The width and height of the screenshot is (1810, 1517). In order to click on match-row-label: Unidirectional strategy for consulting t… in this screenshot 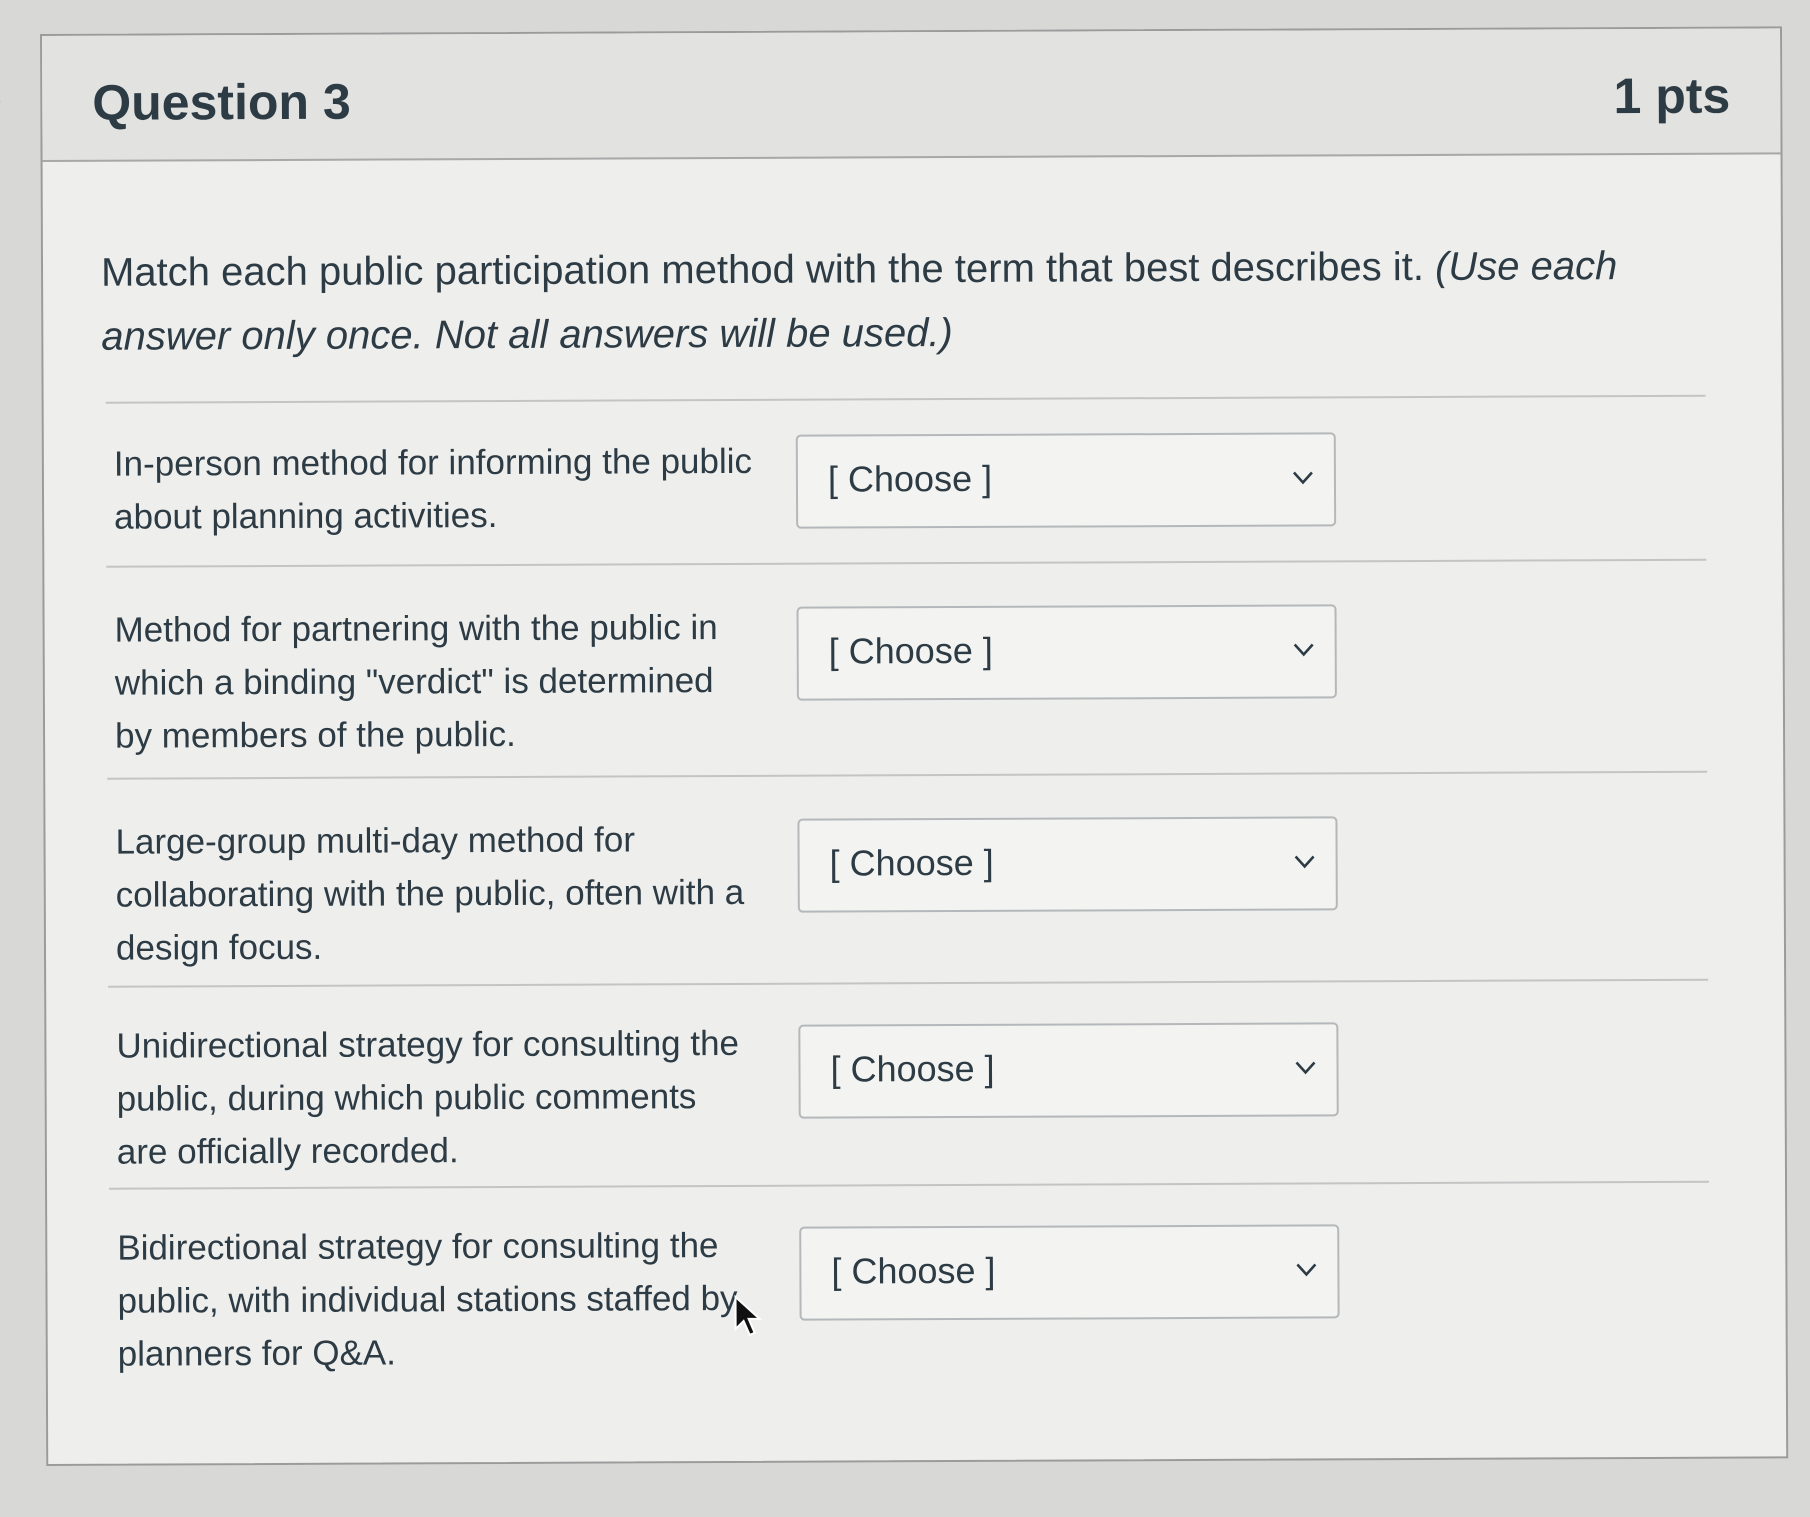, I will do `click(428, 1097)`.